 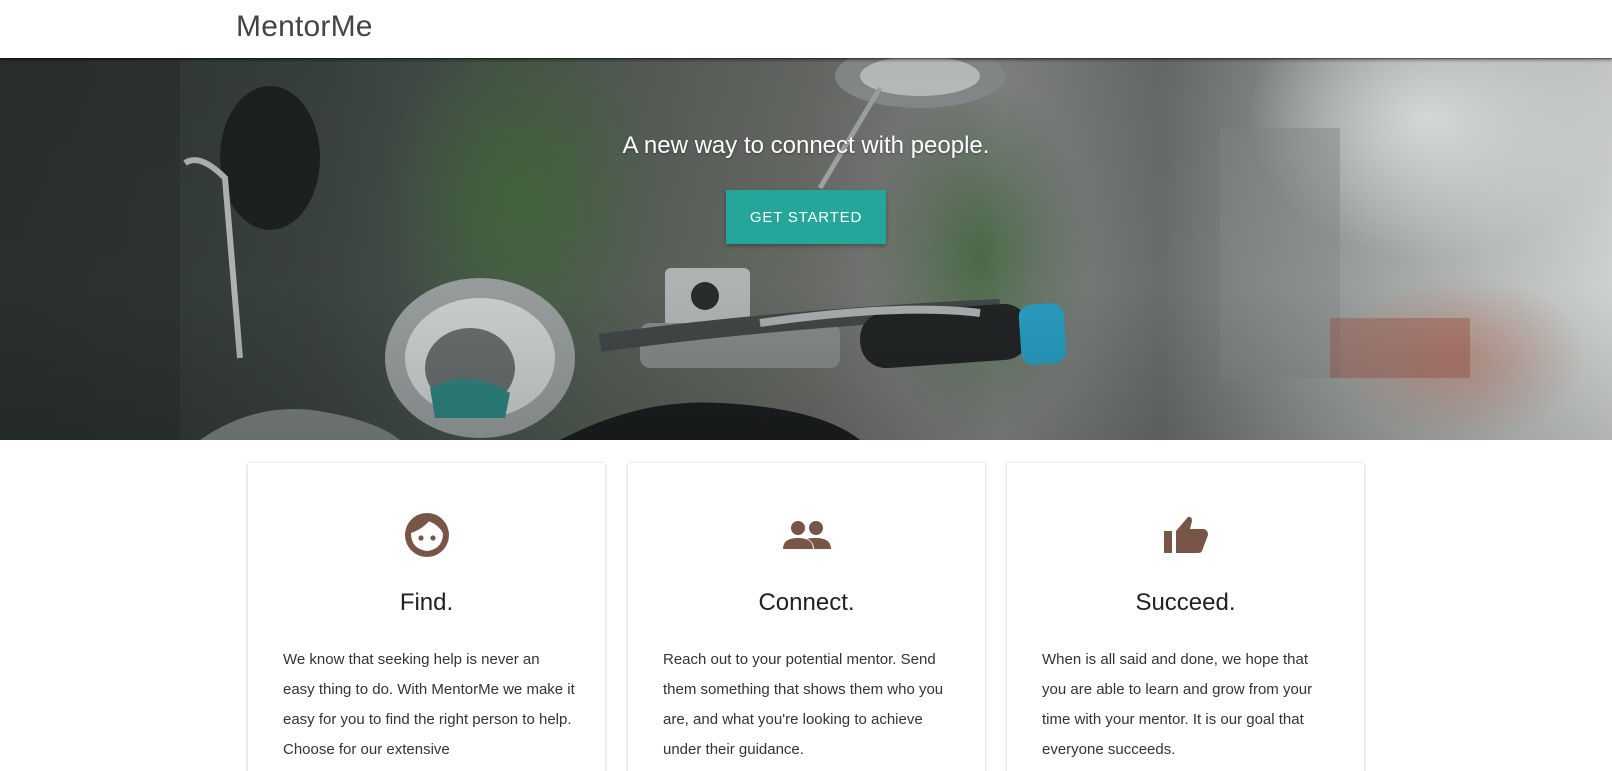 What do you see at coordinates (806, 217) in the screenshot?
I see `get-started-button: GET STARTED` at bounding box center [806, 217].